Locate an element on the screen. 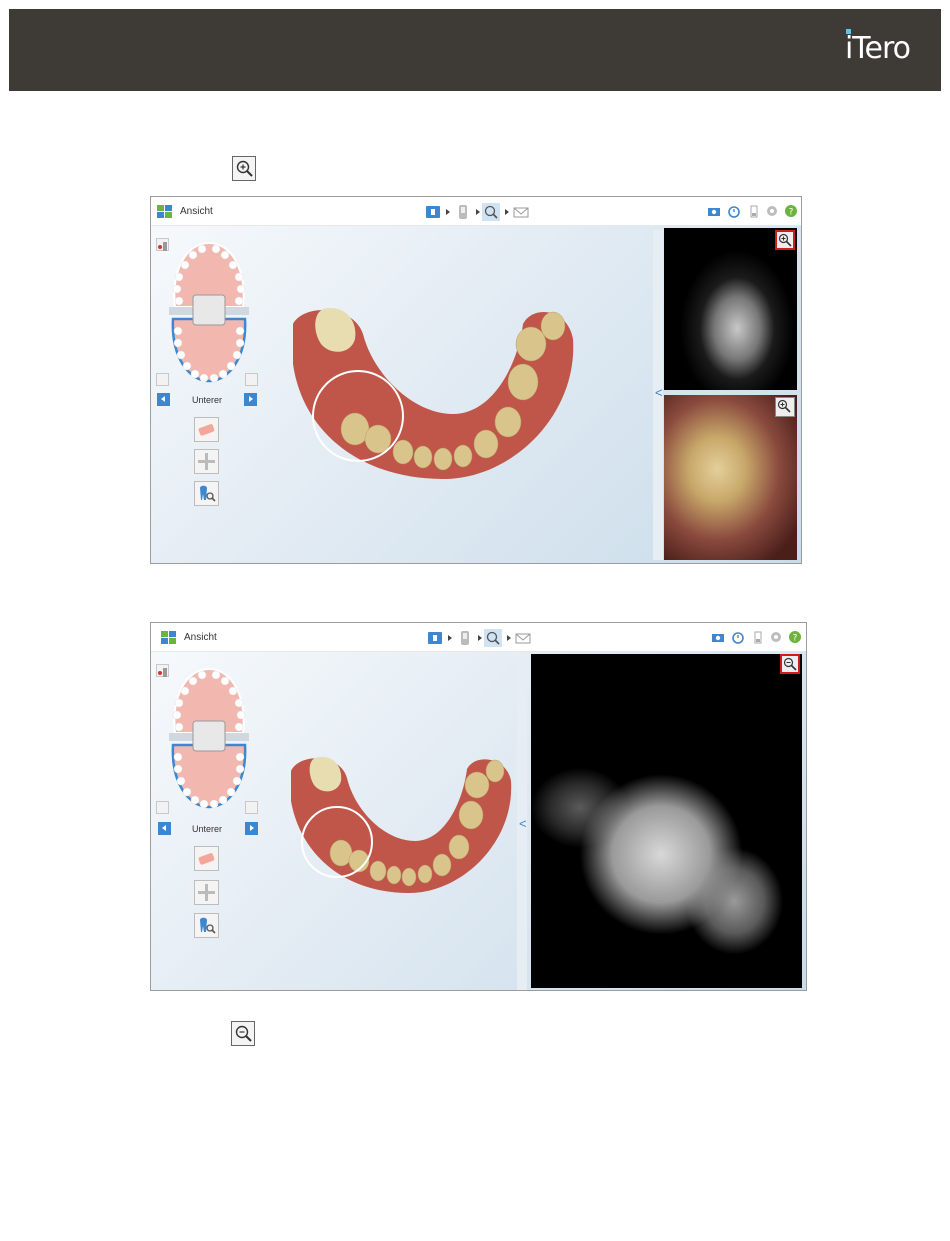  logo-text: iTero is located at coordinates (877, 48).